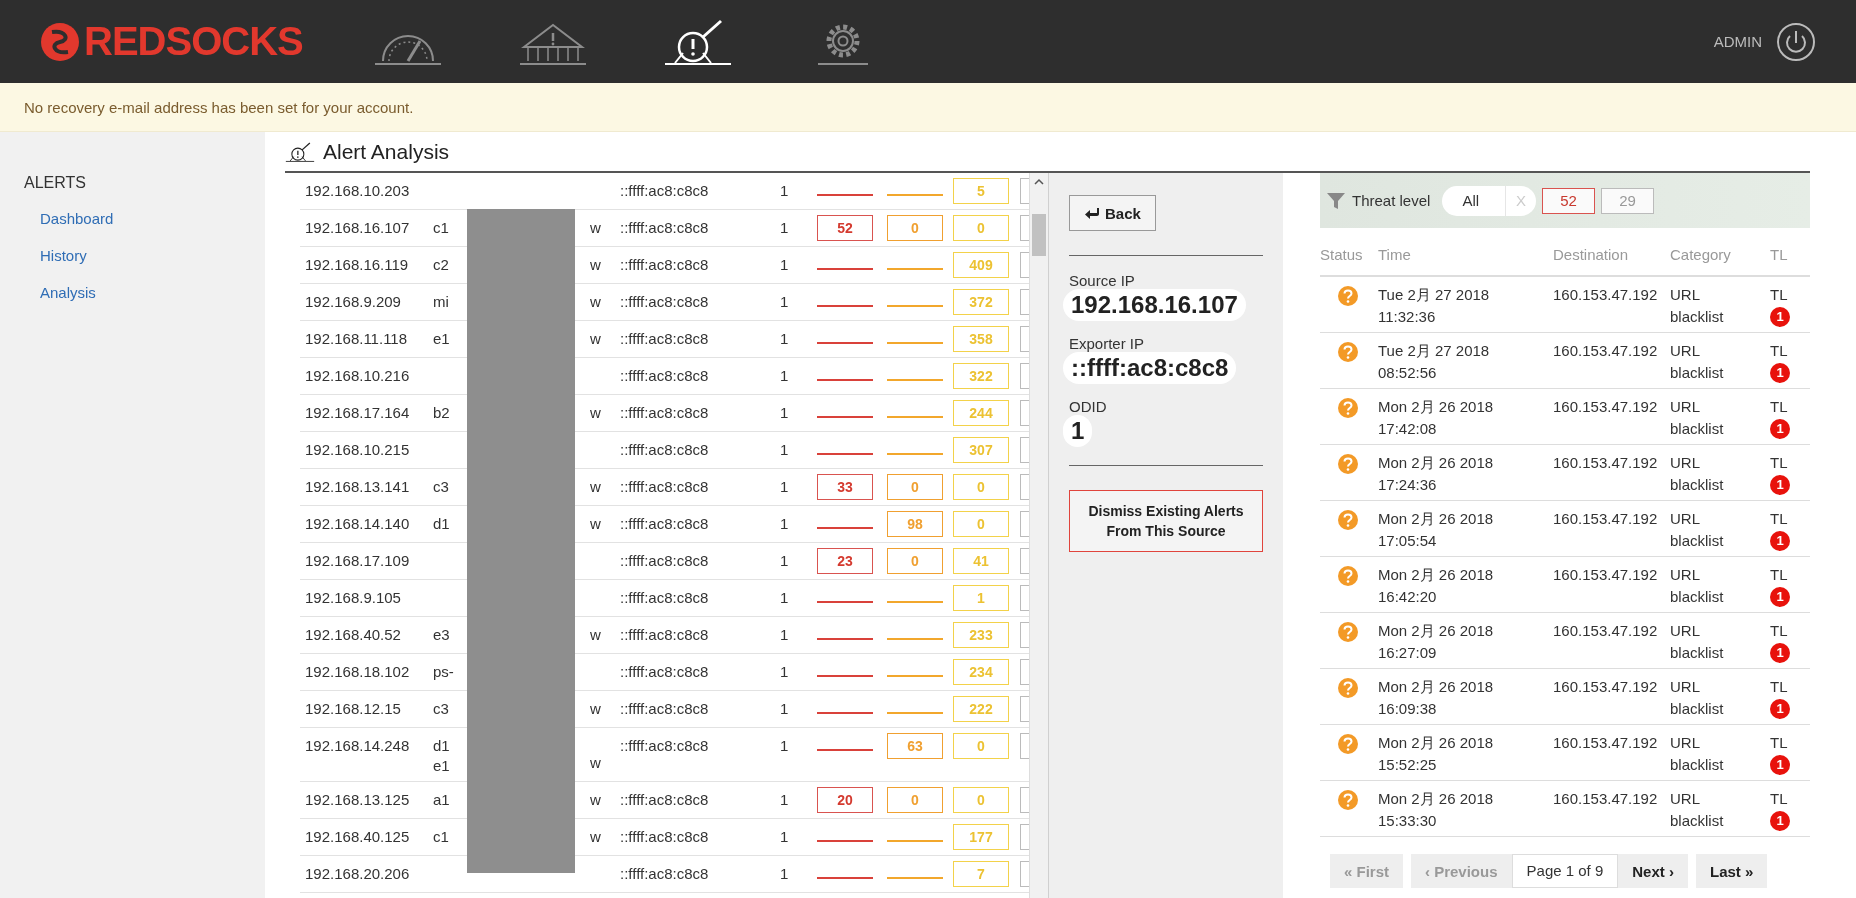 The image size is (1856, 898). What do you see at coordinates (1737, 41) in the screenshot?
I see `user-name: ADMIN` at bounding box center [1737, 41].